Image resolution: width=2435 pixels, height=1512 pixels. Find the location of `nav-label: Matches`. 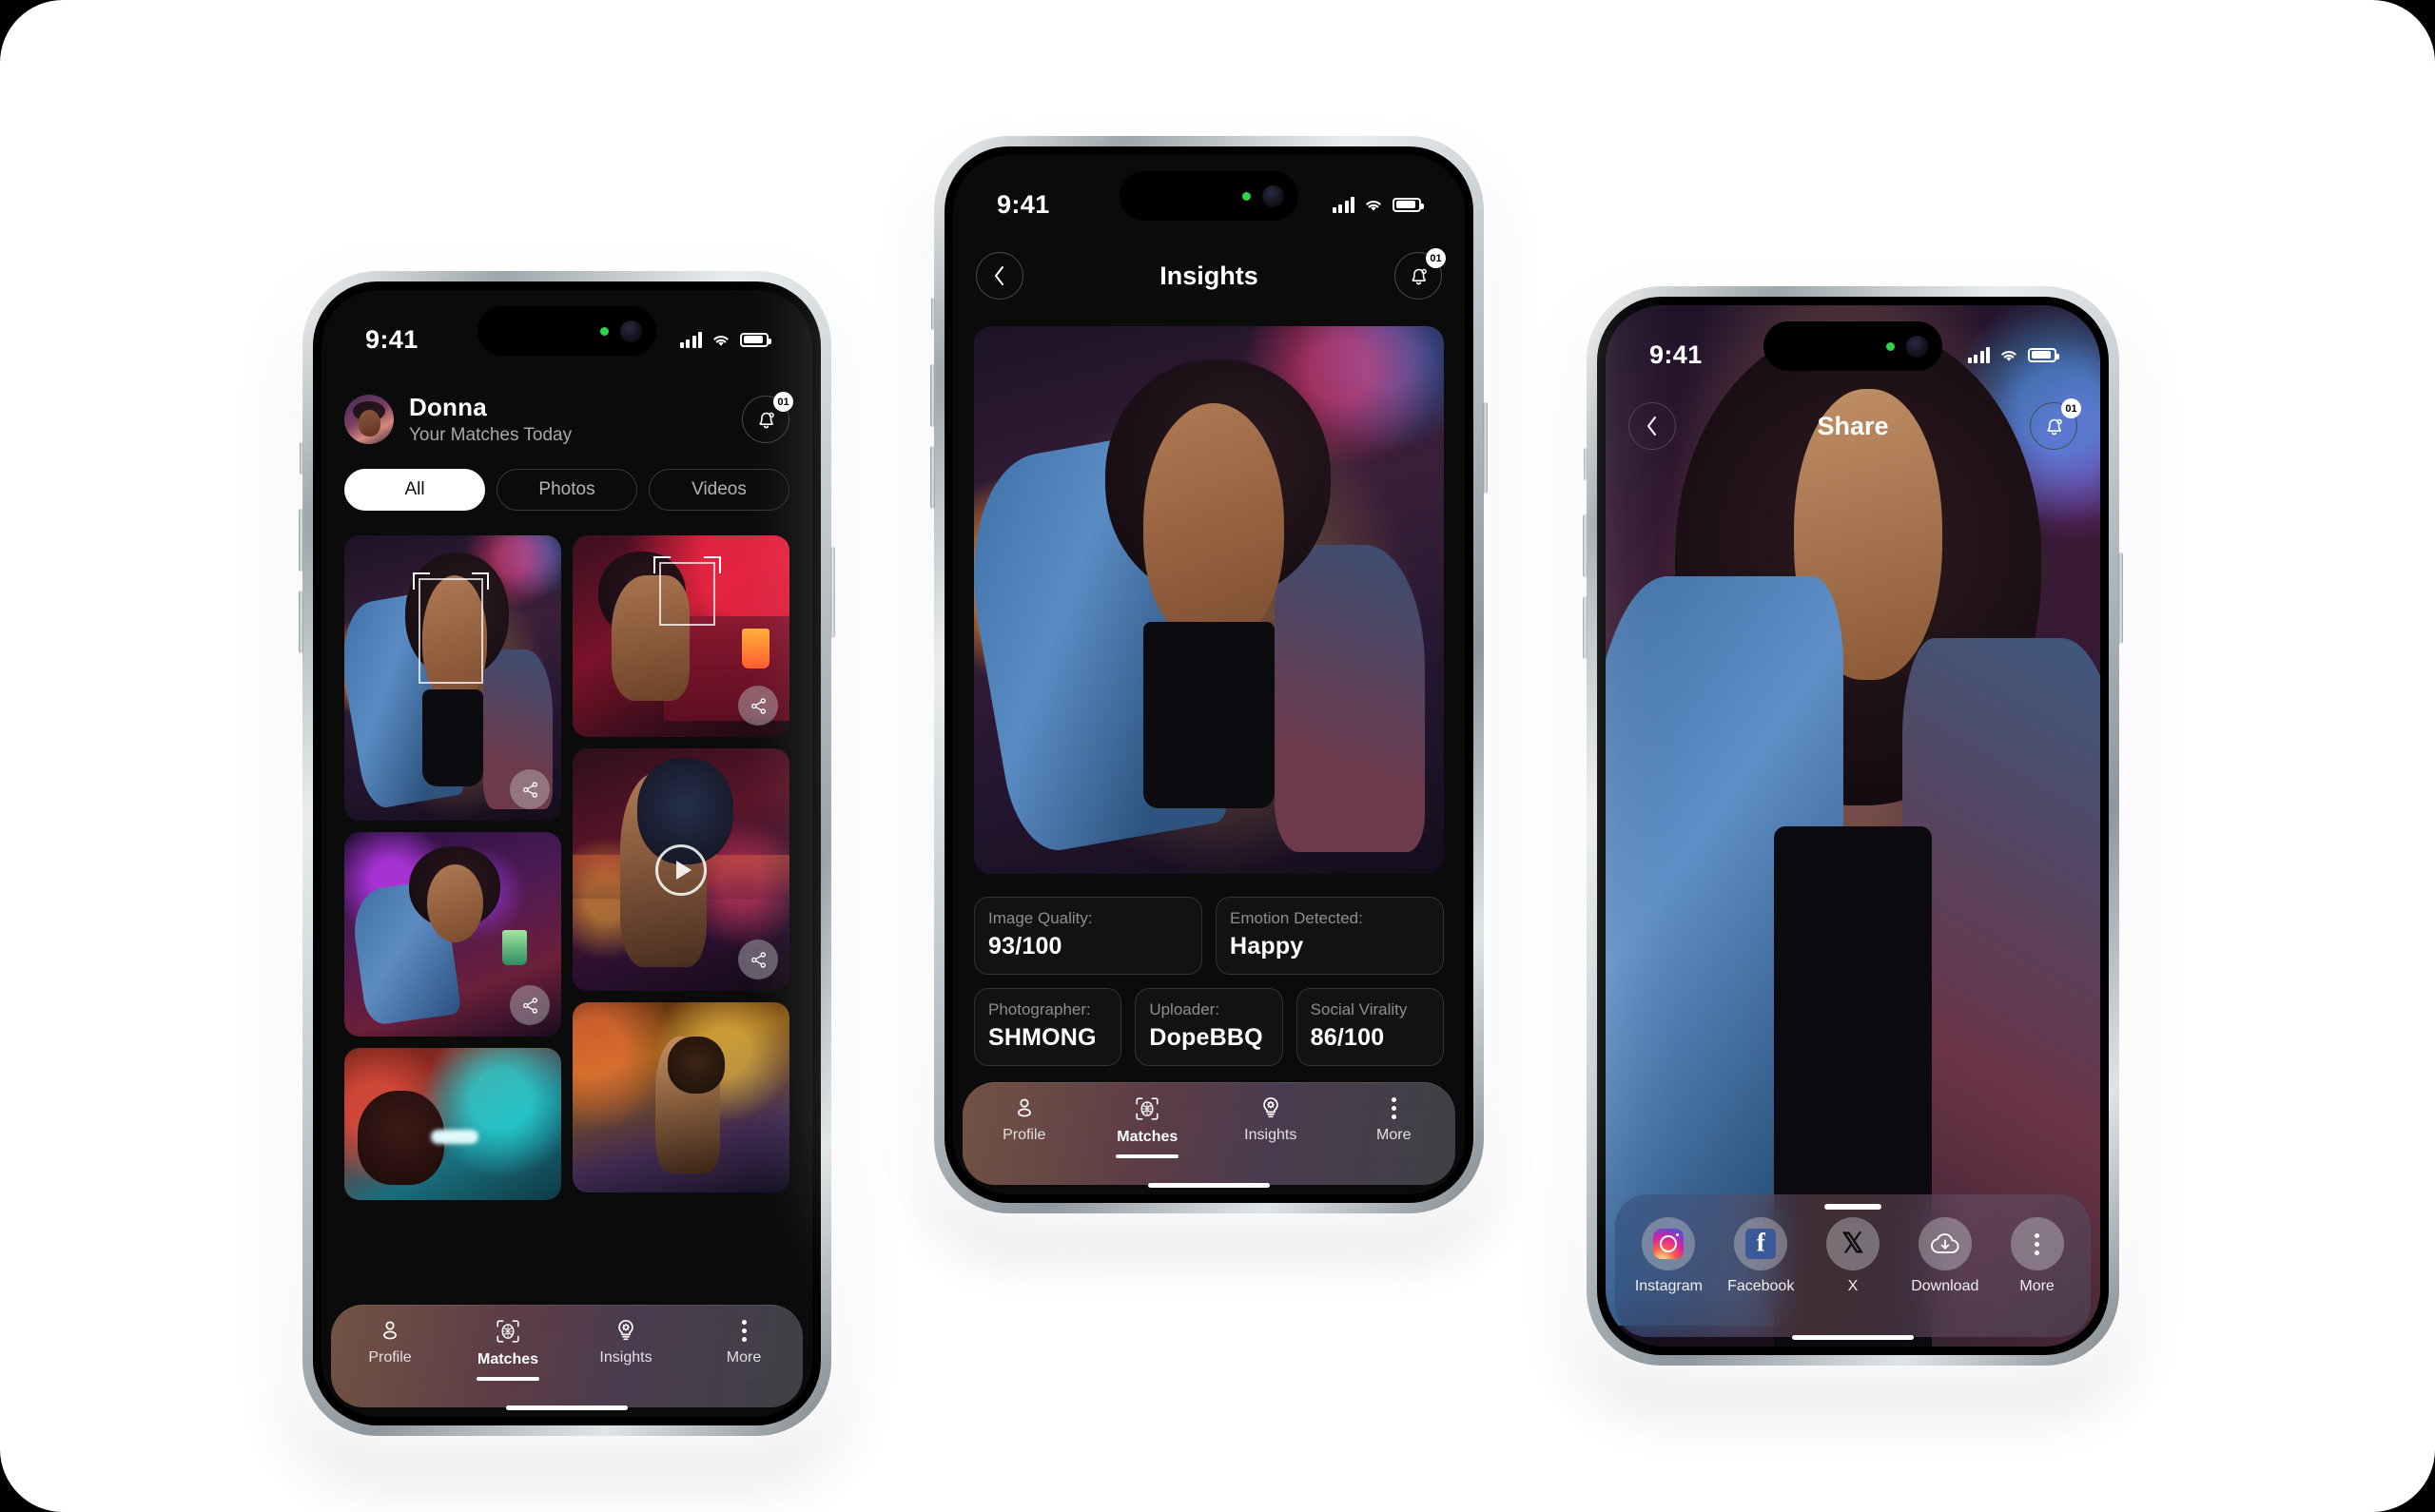

nav-label: Matches is located at coordinates (1148, 1137).